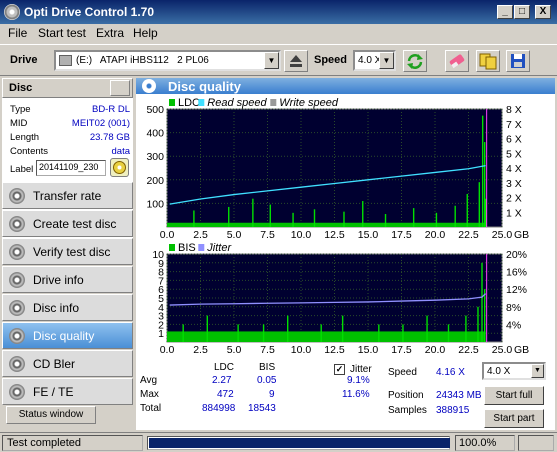  I want to click on nav-disc-info: Disc info, so click(67, 307).